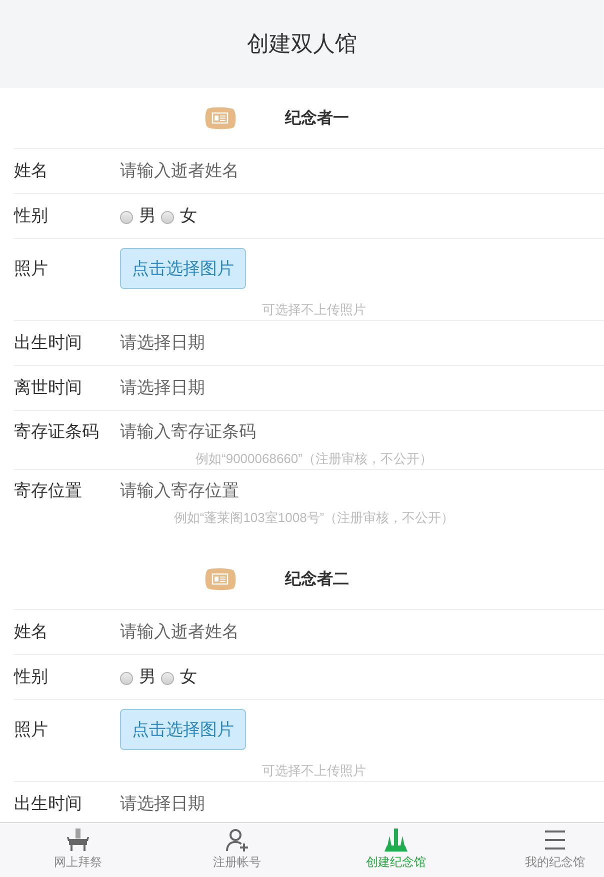 The width and height of the screenshot is (604, 877). Describe the element at coordinates (355, 432) in the screenshot. I see `input-field: 请输入寄存证条码` at that location.